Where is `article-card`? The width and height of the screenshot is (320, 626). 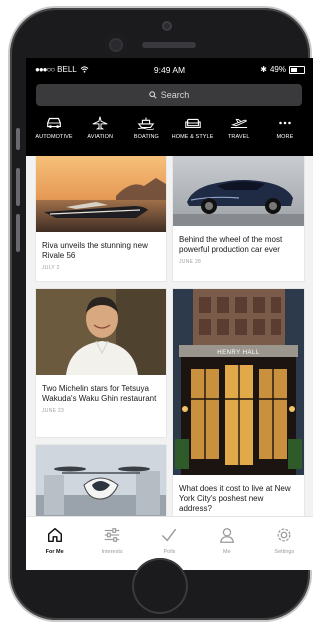 article-card is located at coordinates (101, 480).